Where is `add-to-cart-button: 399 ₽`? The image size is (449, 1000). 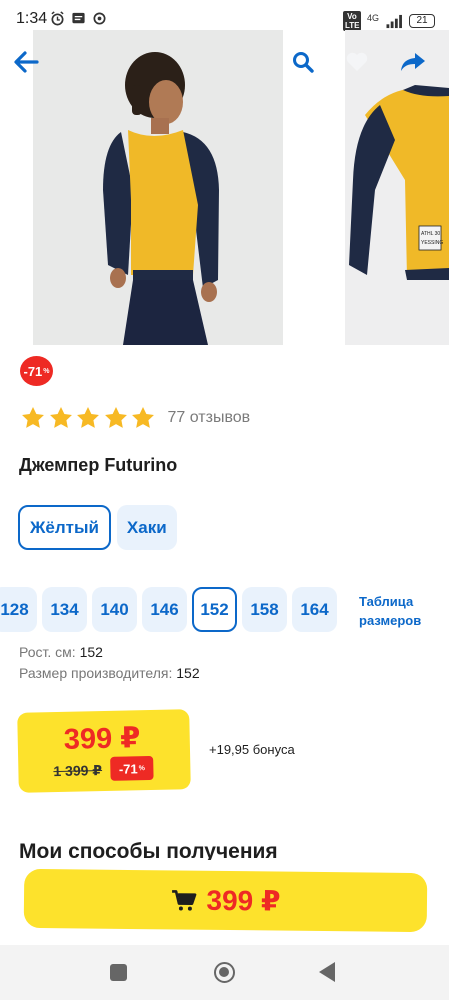
add-to-cart-button: 399 ₽ is located at coordinates (225, 900).